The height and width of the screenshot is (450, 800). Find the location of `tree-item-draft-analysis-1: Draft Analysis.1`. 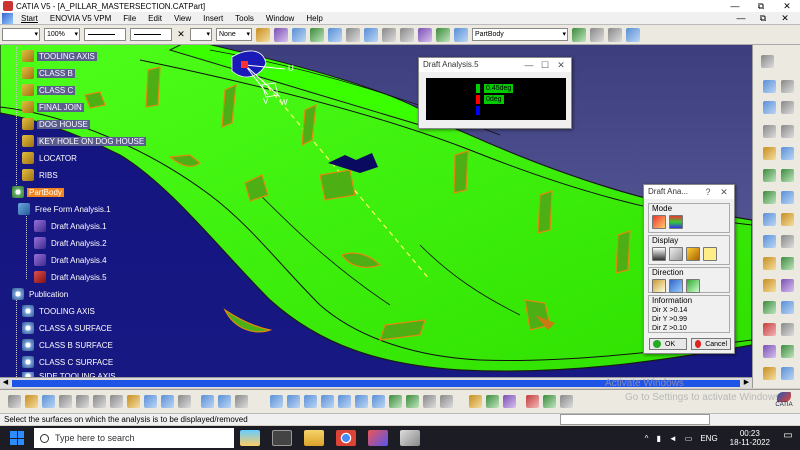

tree-item-draft-analysis-1: Draft Analysis.1 is located at coordinates (71, 226).